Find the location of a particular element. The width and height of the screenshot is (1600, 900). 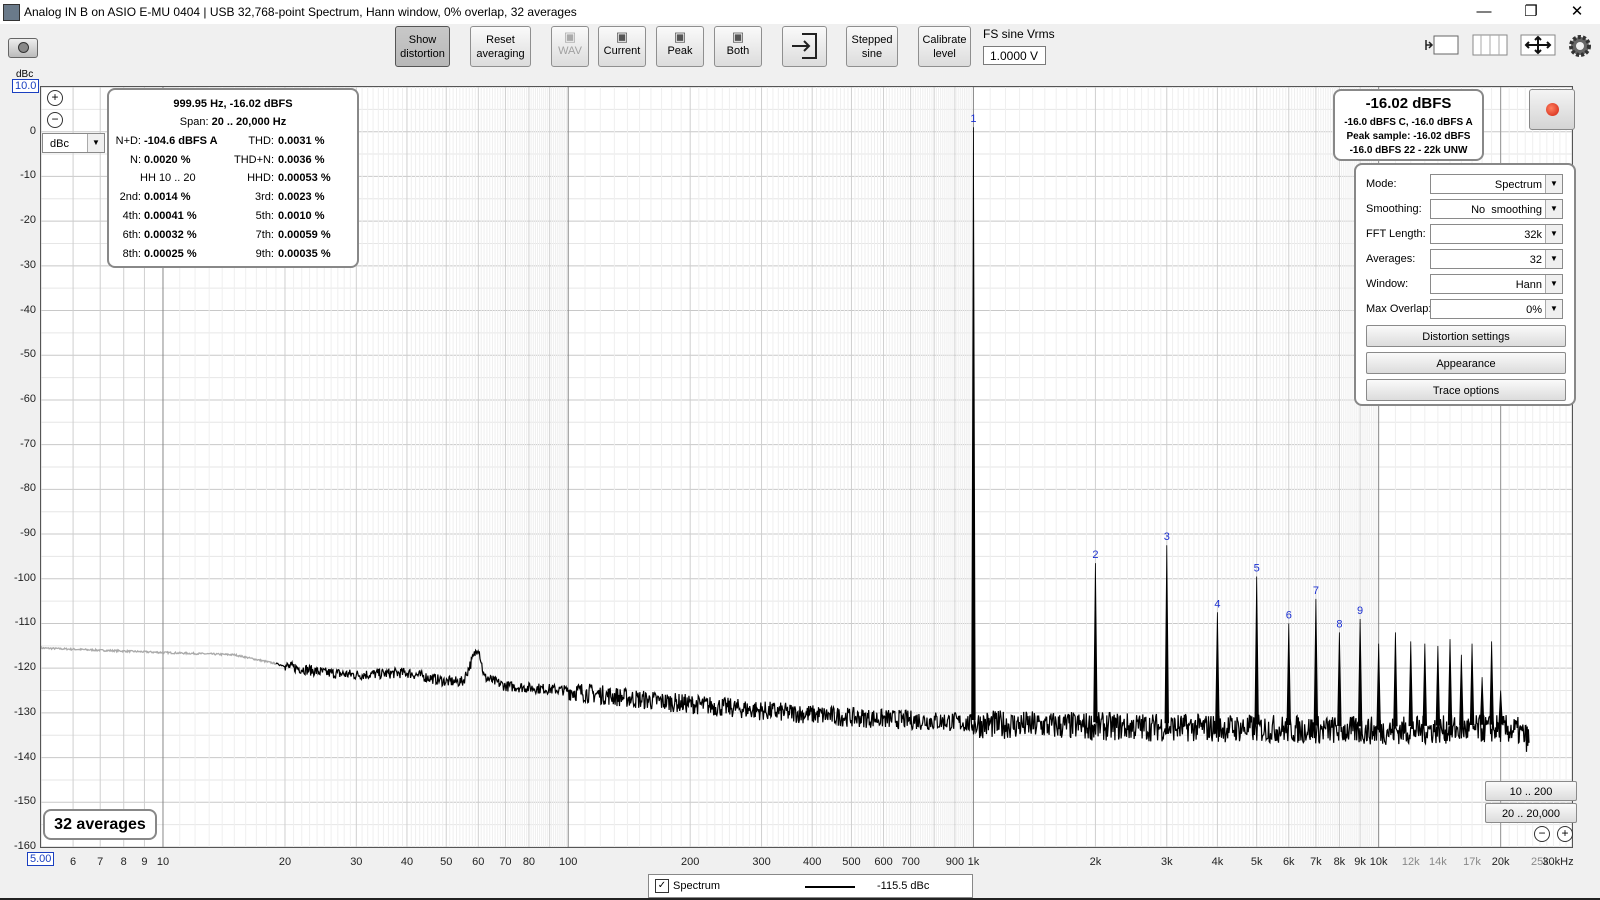

harmonic-label: 8 is located at coordinates (1339, 624).